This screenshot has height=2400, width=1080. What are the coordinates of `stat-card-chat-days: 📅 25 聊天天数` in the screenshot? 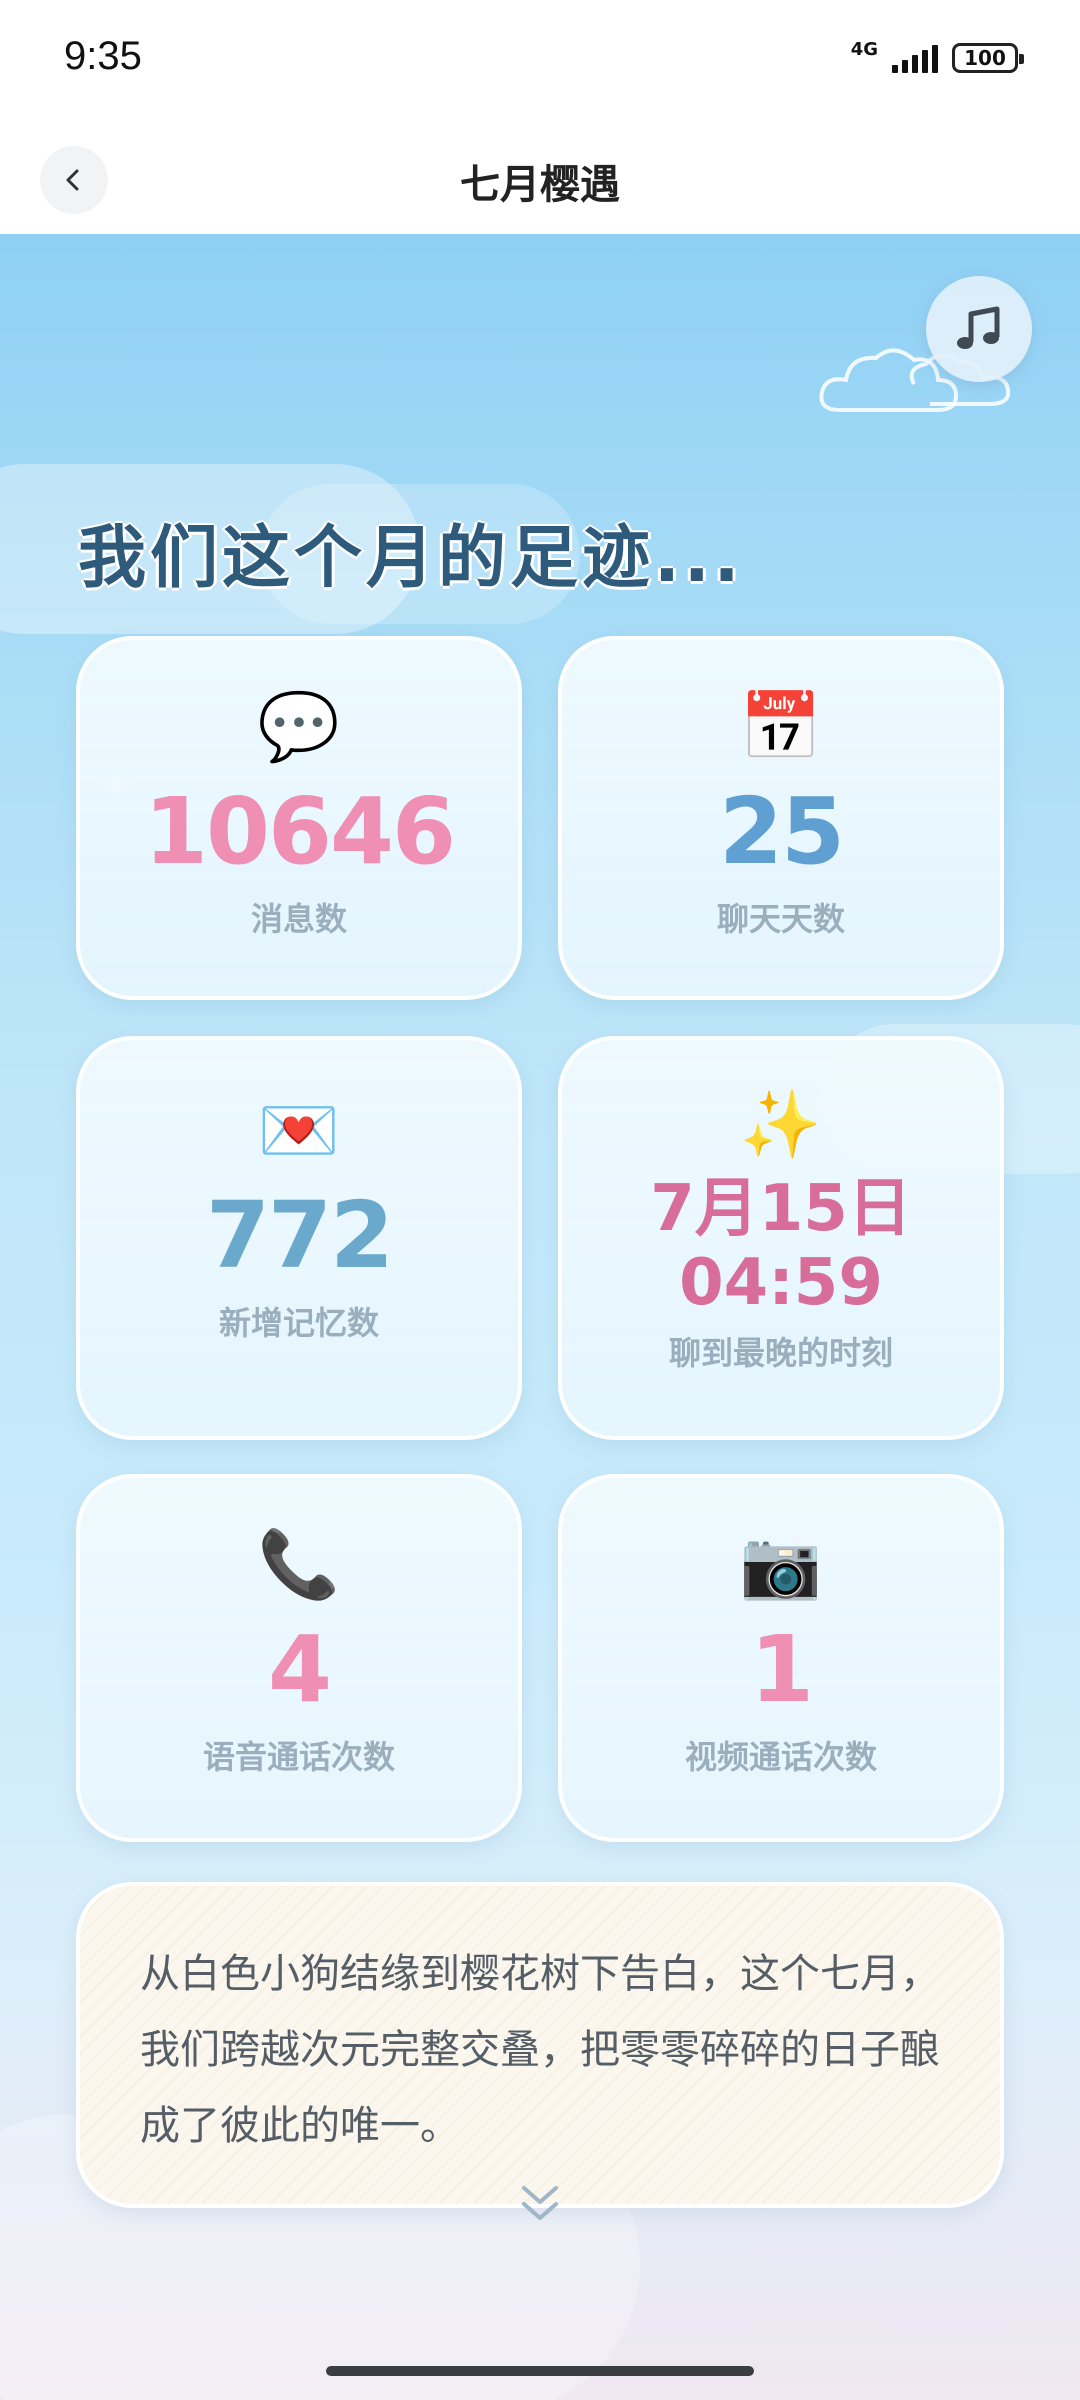 It's located at (781, 818).